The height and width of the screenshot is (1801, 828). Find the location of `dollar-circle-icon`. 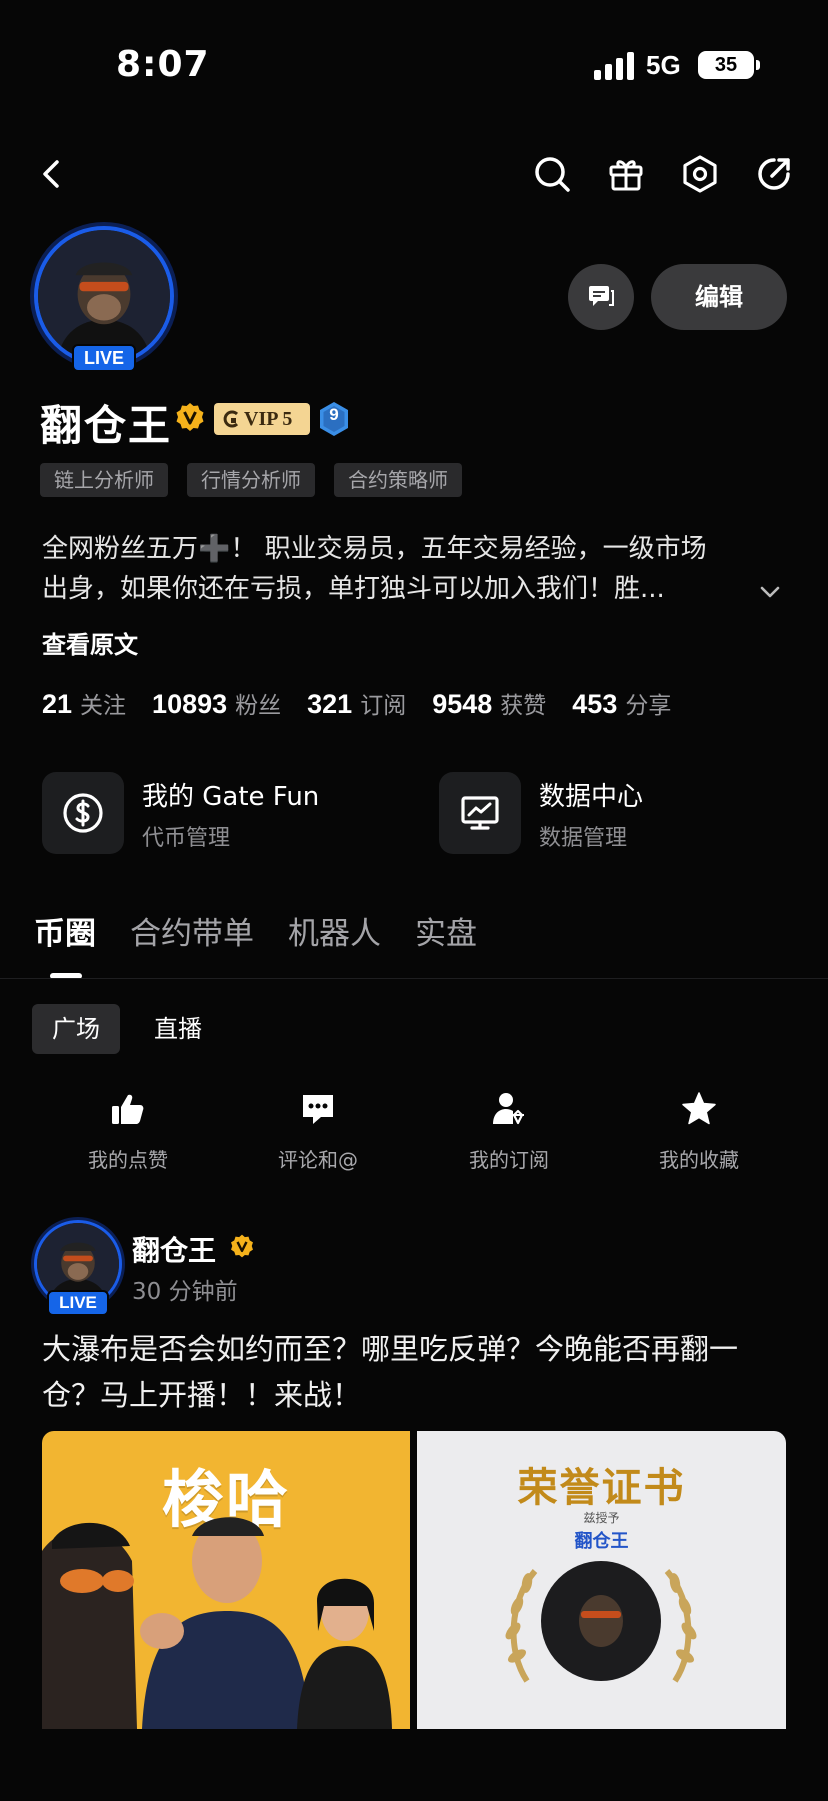

dollar-circle-icon is located at coordinates (83, 813).